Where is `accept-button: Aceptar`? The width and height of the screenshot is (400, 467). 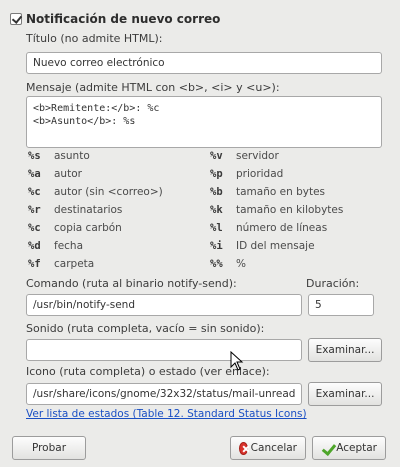 accept-button: Aceptar is located at coordinates (349, 448).